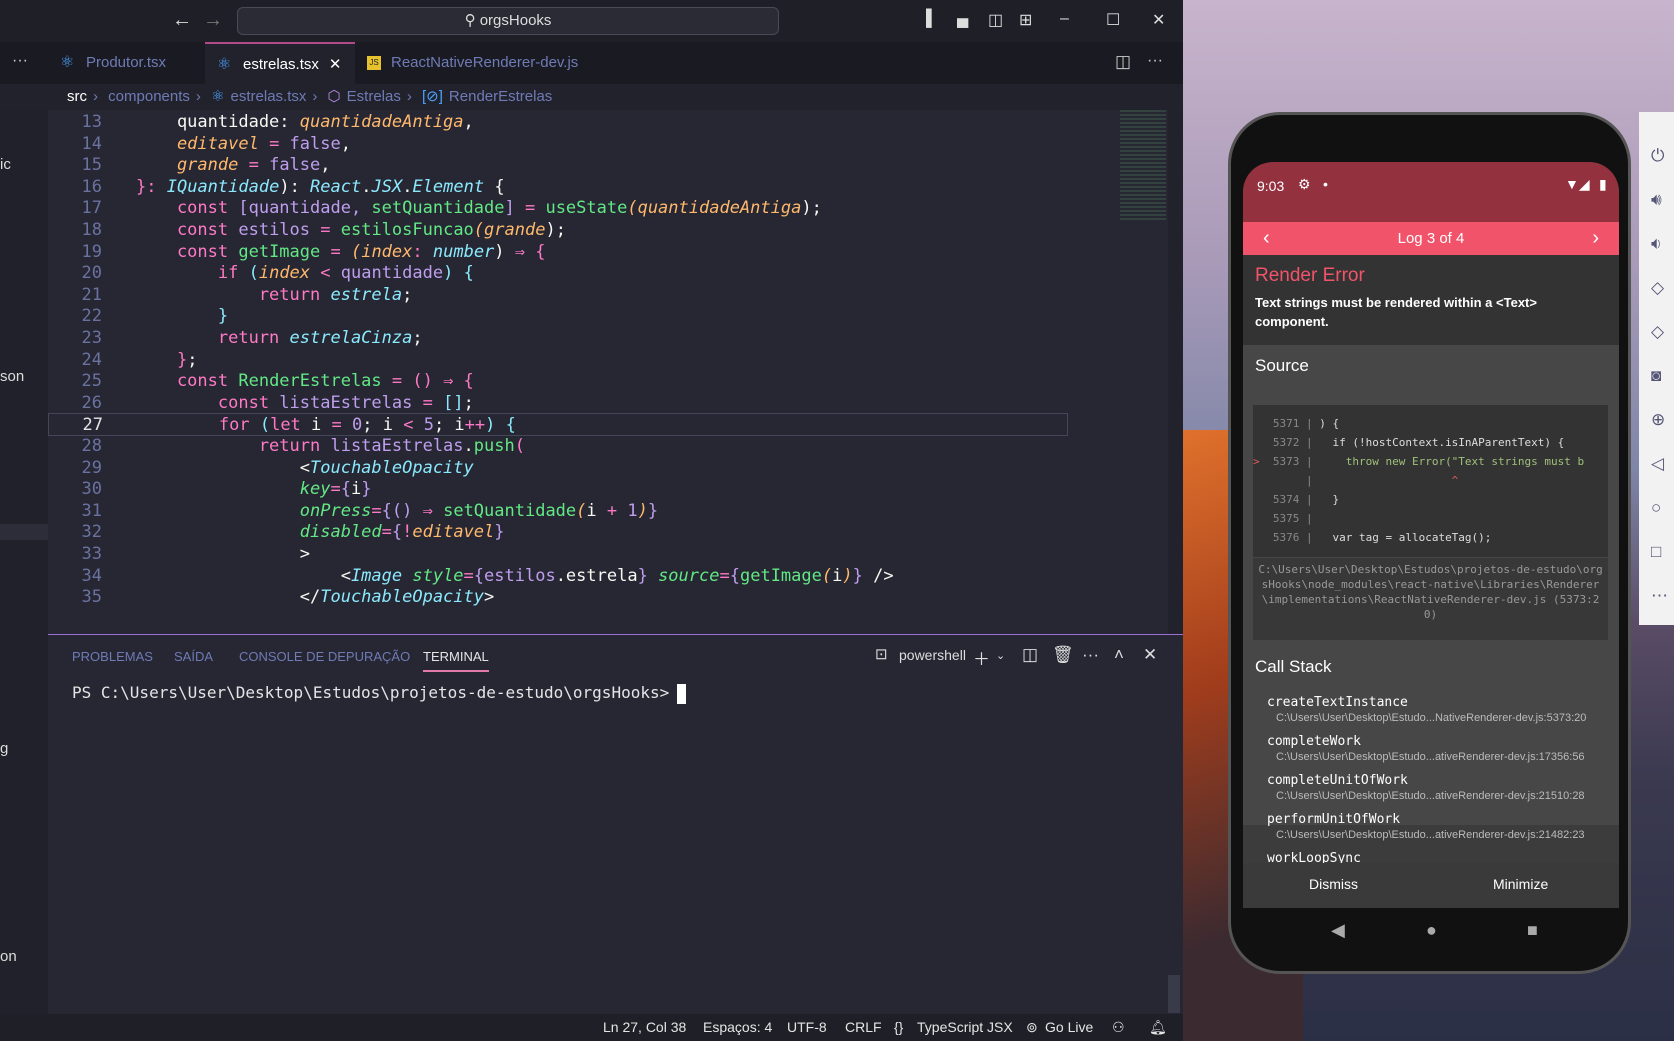 The height and width of the screenshot is (1041, 1674). I want to click on source-marker: >, so click(1260, 461).